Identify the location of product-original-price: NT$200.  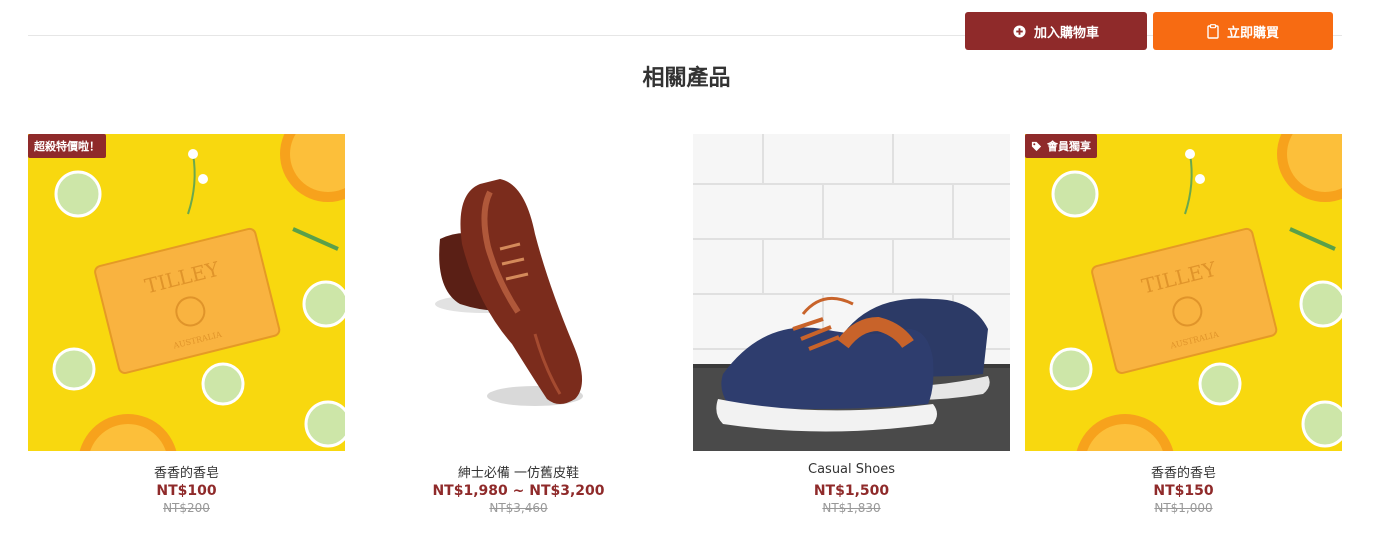
(186, 508).